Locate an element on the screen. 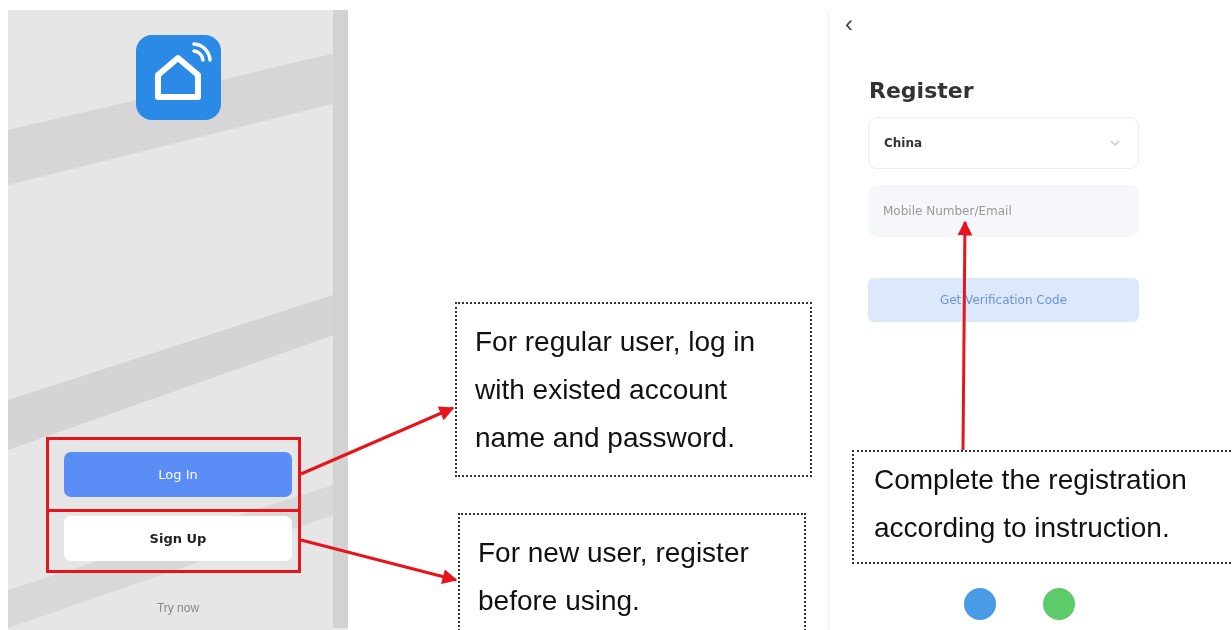 The height and width of the screenshot is (630, 1232). app-logo-icon is located at coordinates (178, 77).